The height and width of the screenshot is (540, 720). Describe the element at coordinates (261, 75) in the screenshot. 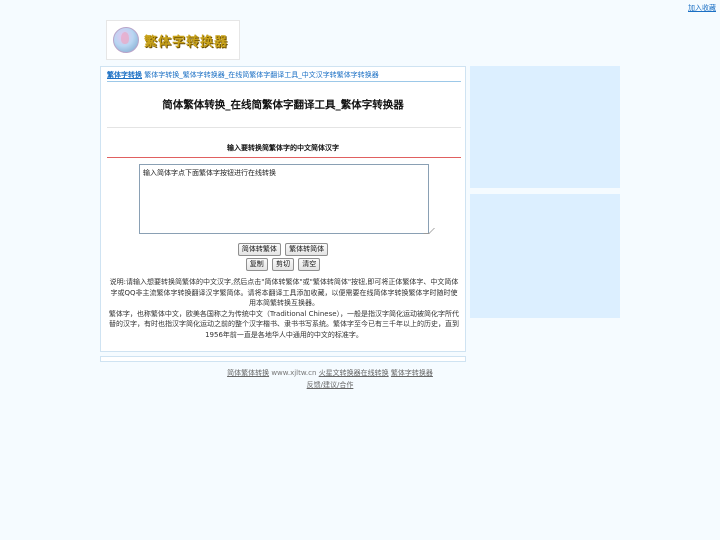

I see `breadcrumb-current-link: 繁体字转换_繁体字转换器_在线简繁体字翻译工具_中文汉字转繁体字转换器` at that location.